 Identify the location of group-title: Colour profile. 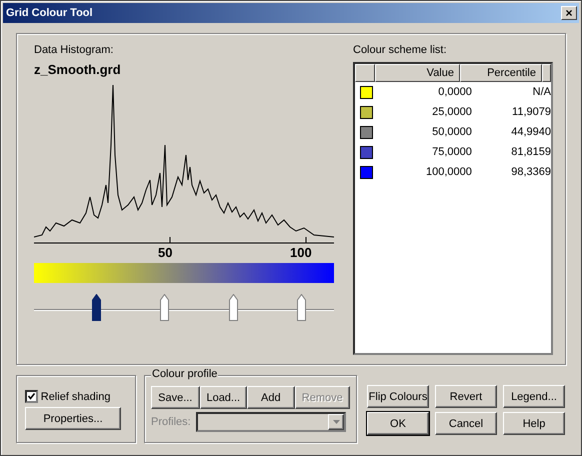
(184, 374).